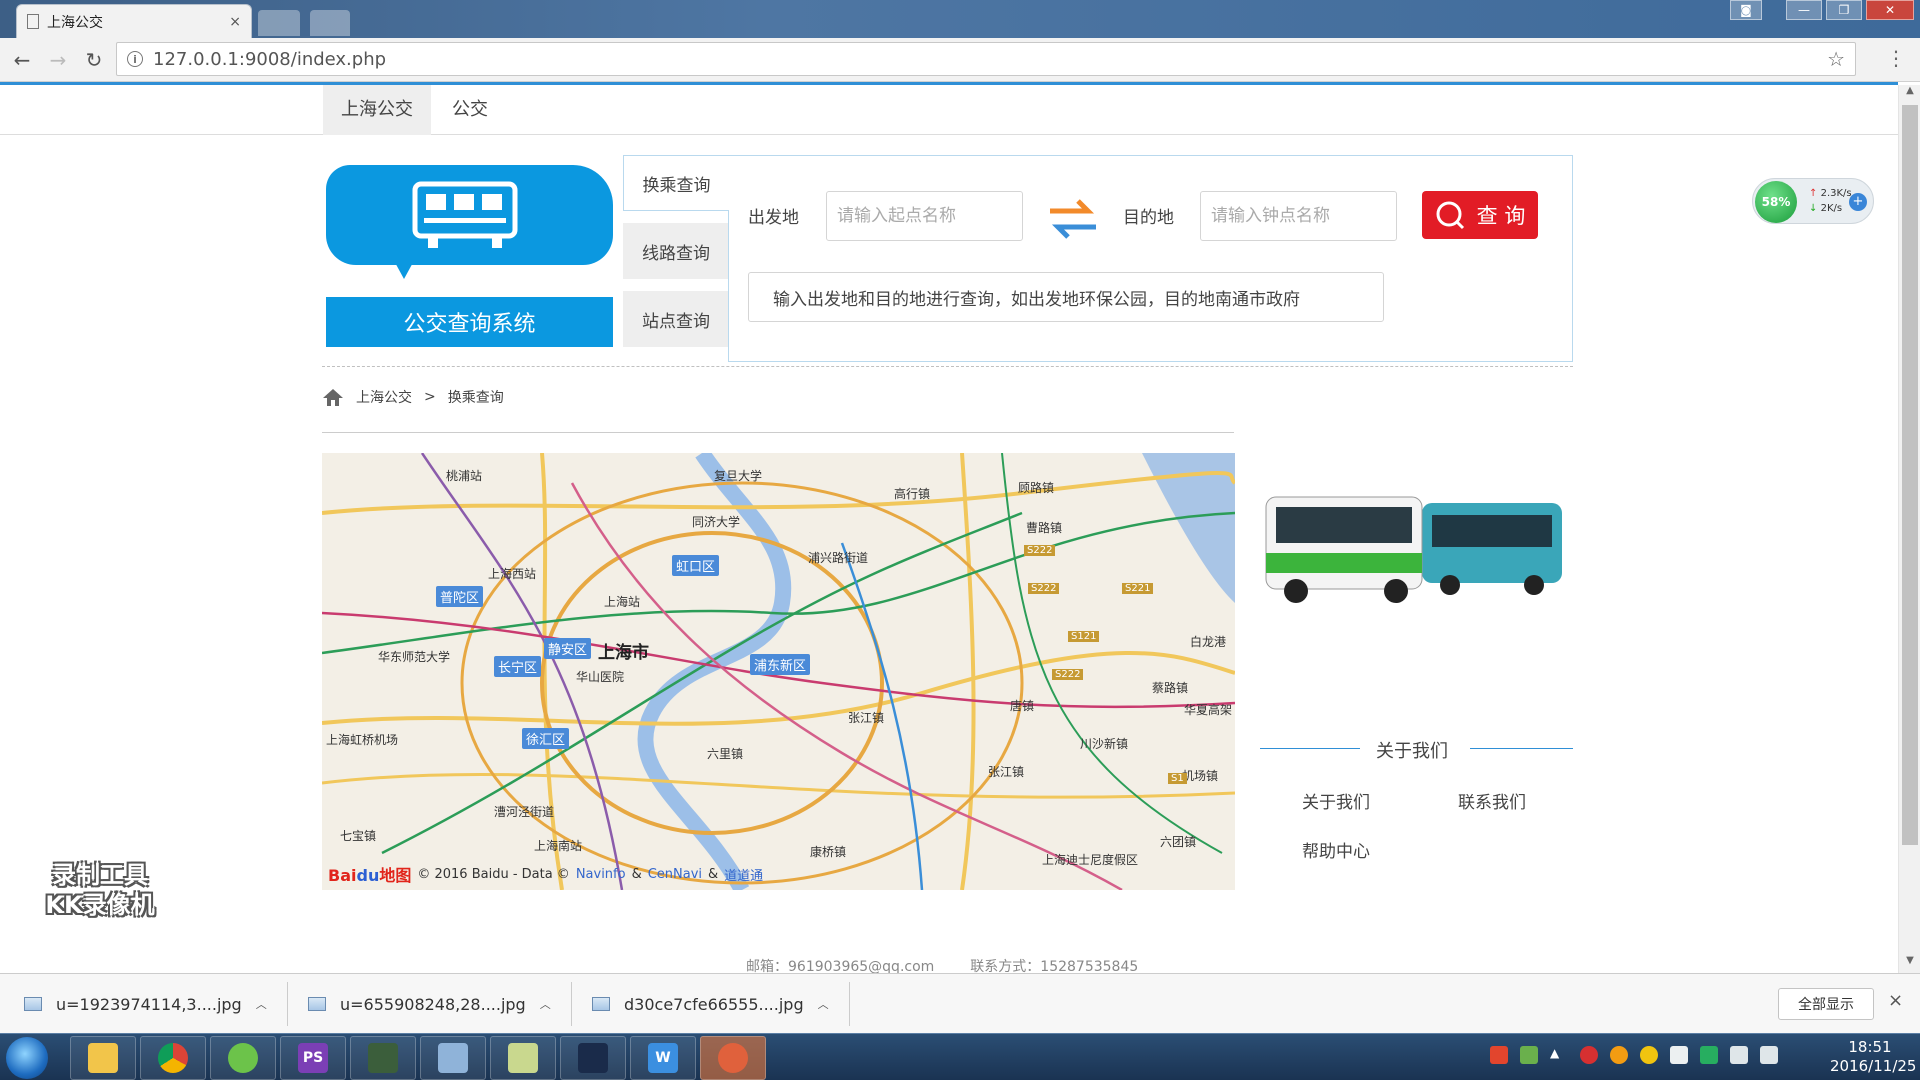  I want to click on address-bar: i 127.0.0.1:9008/index.php ☆, so click(986, 59).